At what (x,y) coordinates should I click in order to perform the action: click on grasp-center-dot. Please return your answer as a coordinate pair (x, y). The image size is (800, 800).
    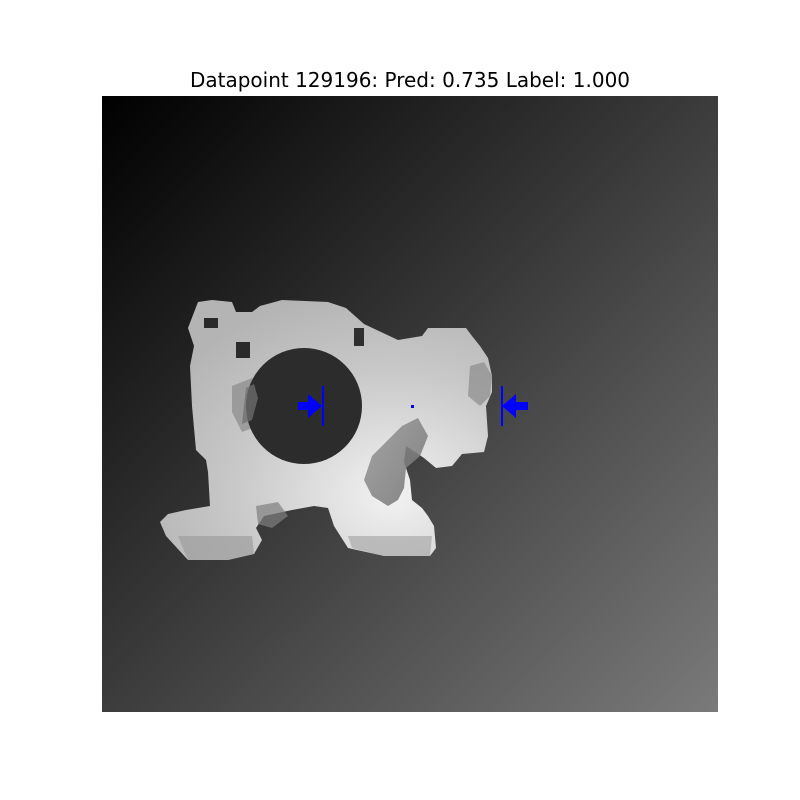
    Looking at the image, I should click on (412, 406).